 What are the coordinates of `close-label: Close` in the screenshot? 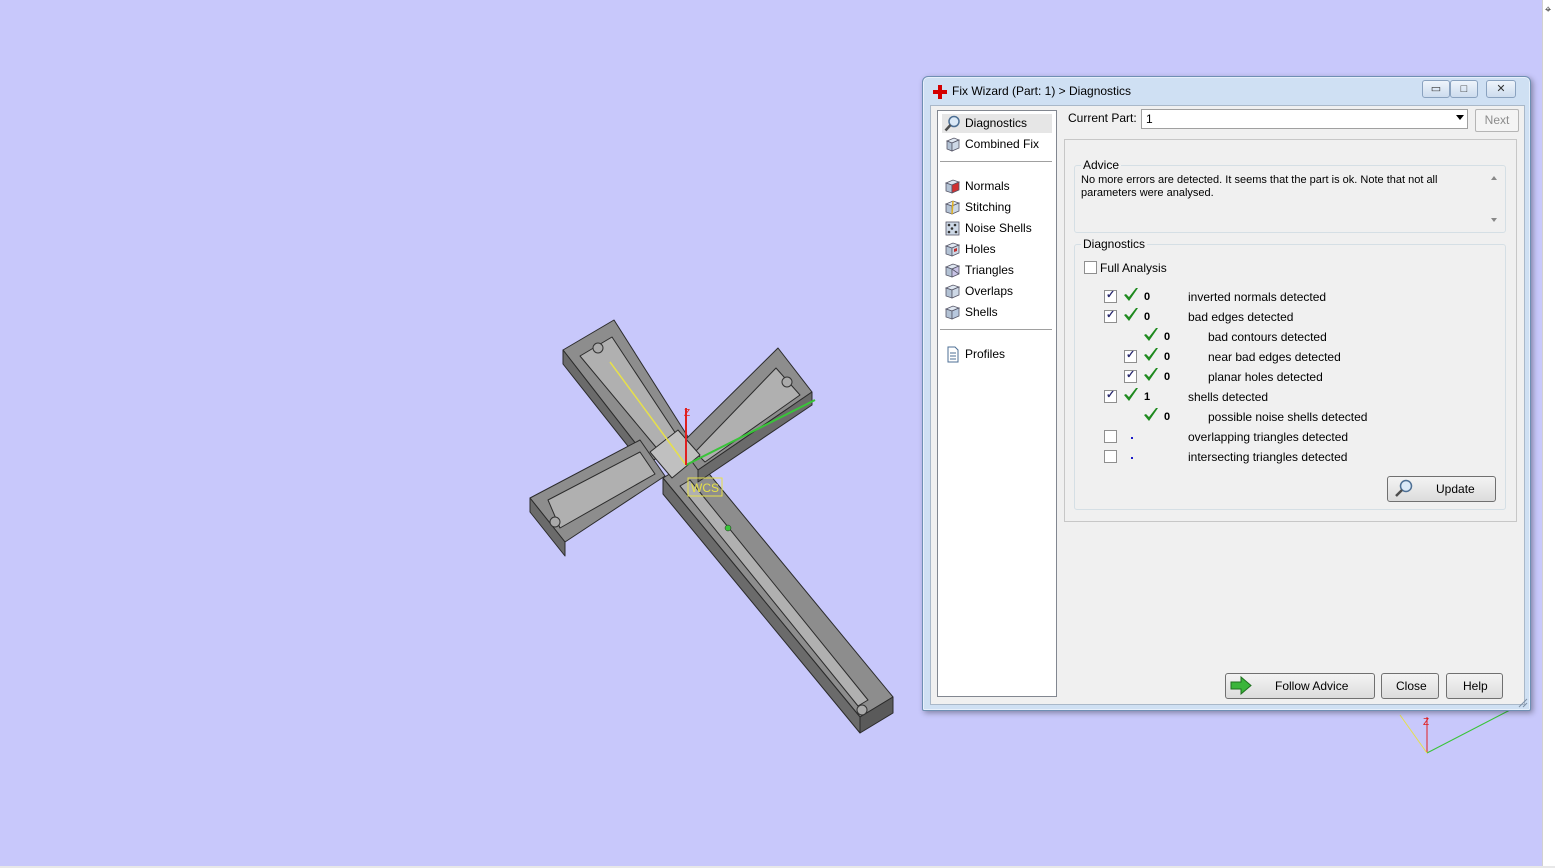 It's located at (1411, 686).